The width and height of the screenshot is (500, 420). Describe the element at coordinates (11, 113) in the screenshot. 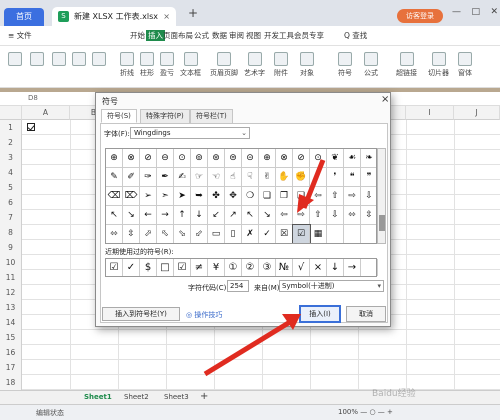

I see `corner-cell` at that location.